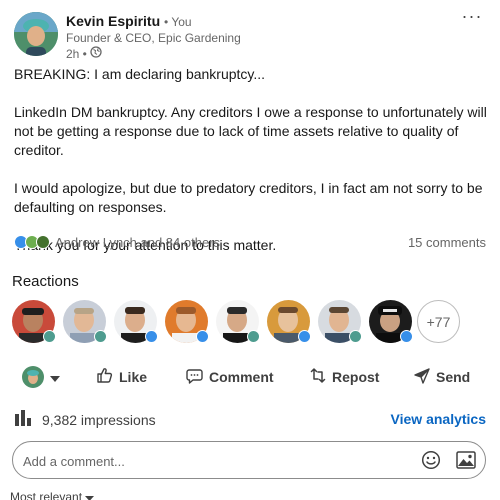 The height and width of the screenshot is (500, 500). I want to click on comment-box, so click(249, 460).